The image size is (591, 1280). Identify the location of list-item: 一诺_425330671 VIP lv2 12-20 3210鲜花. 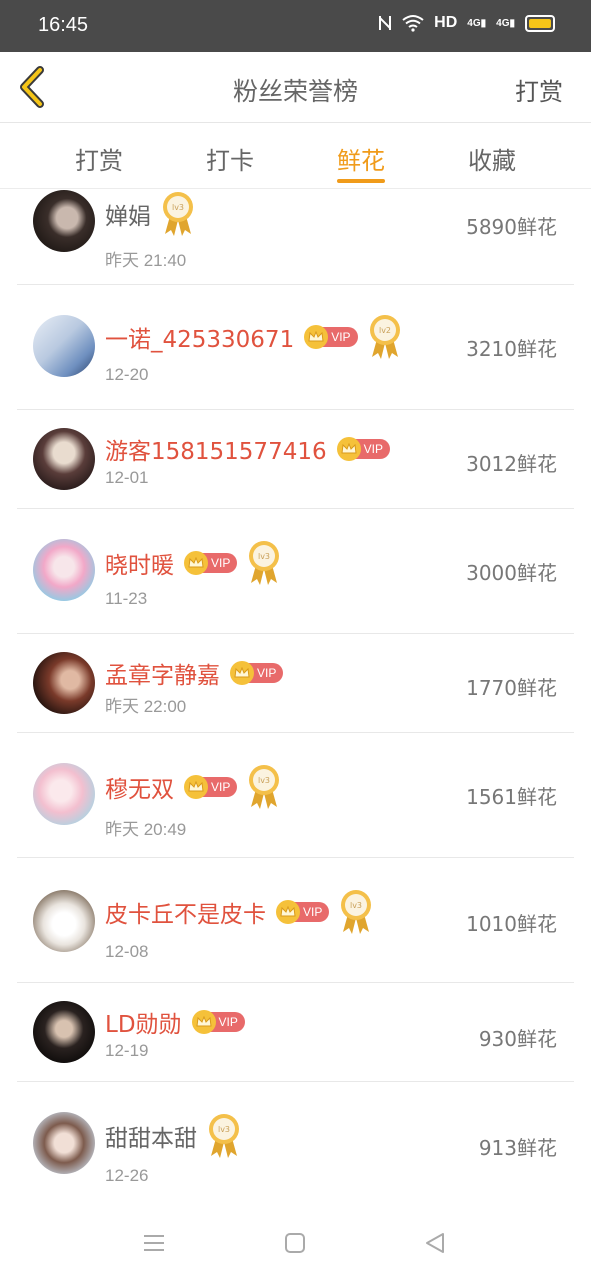
(295, 347).